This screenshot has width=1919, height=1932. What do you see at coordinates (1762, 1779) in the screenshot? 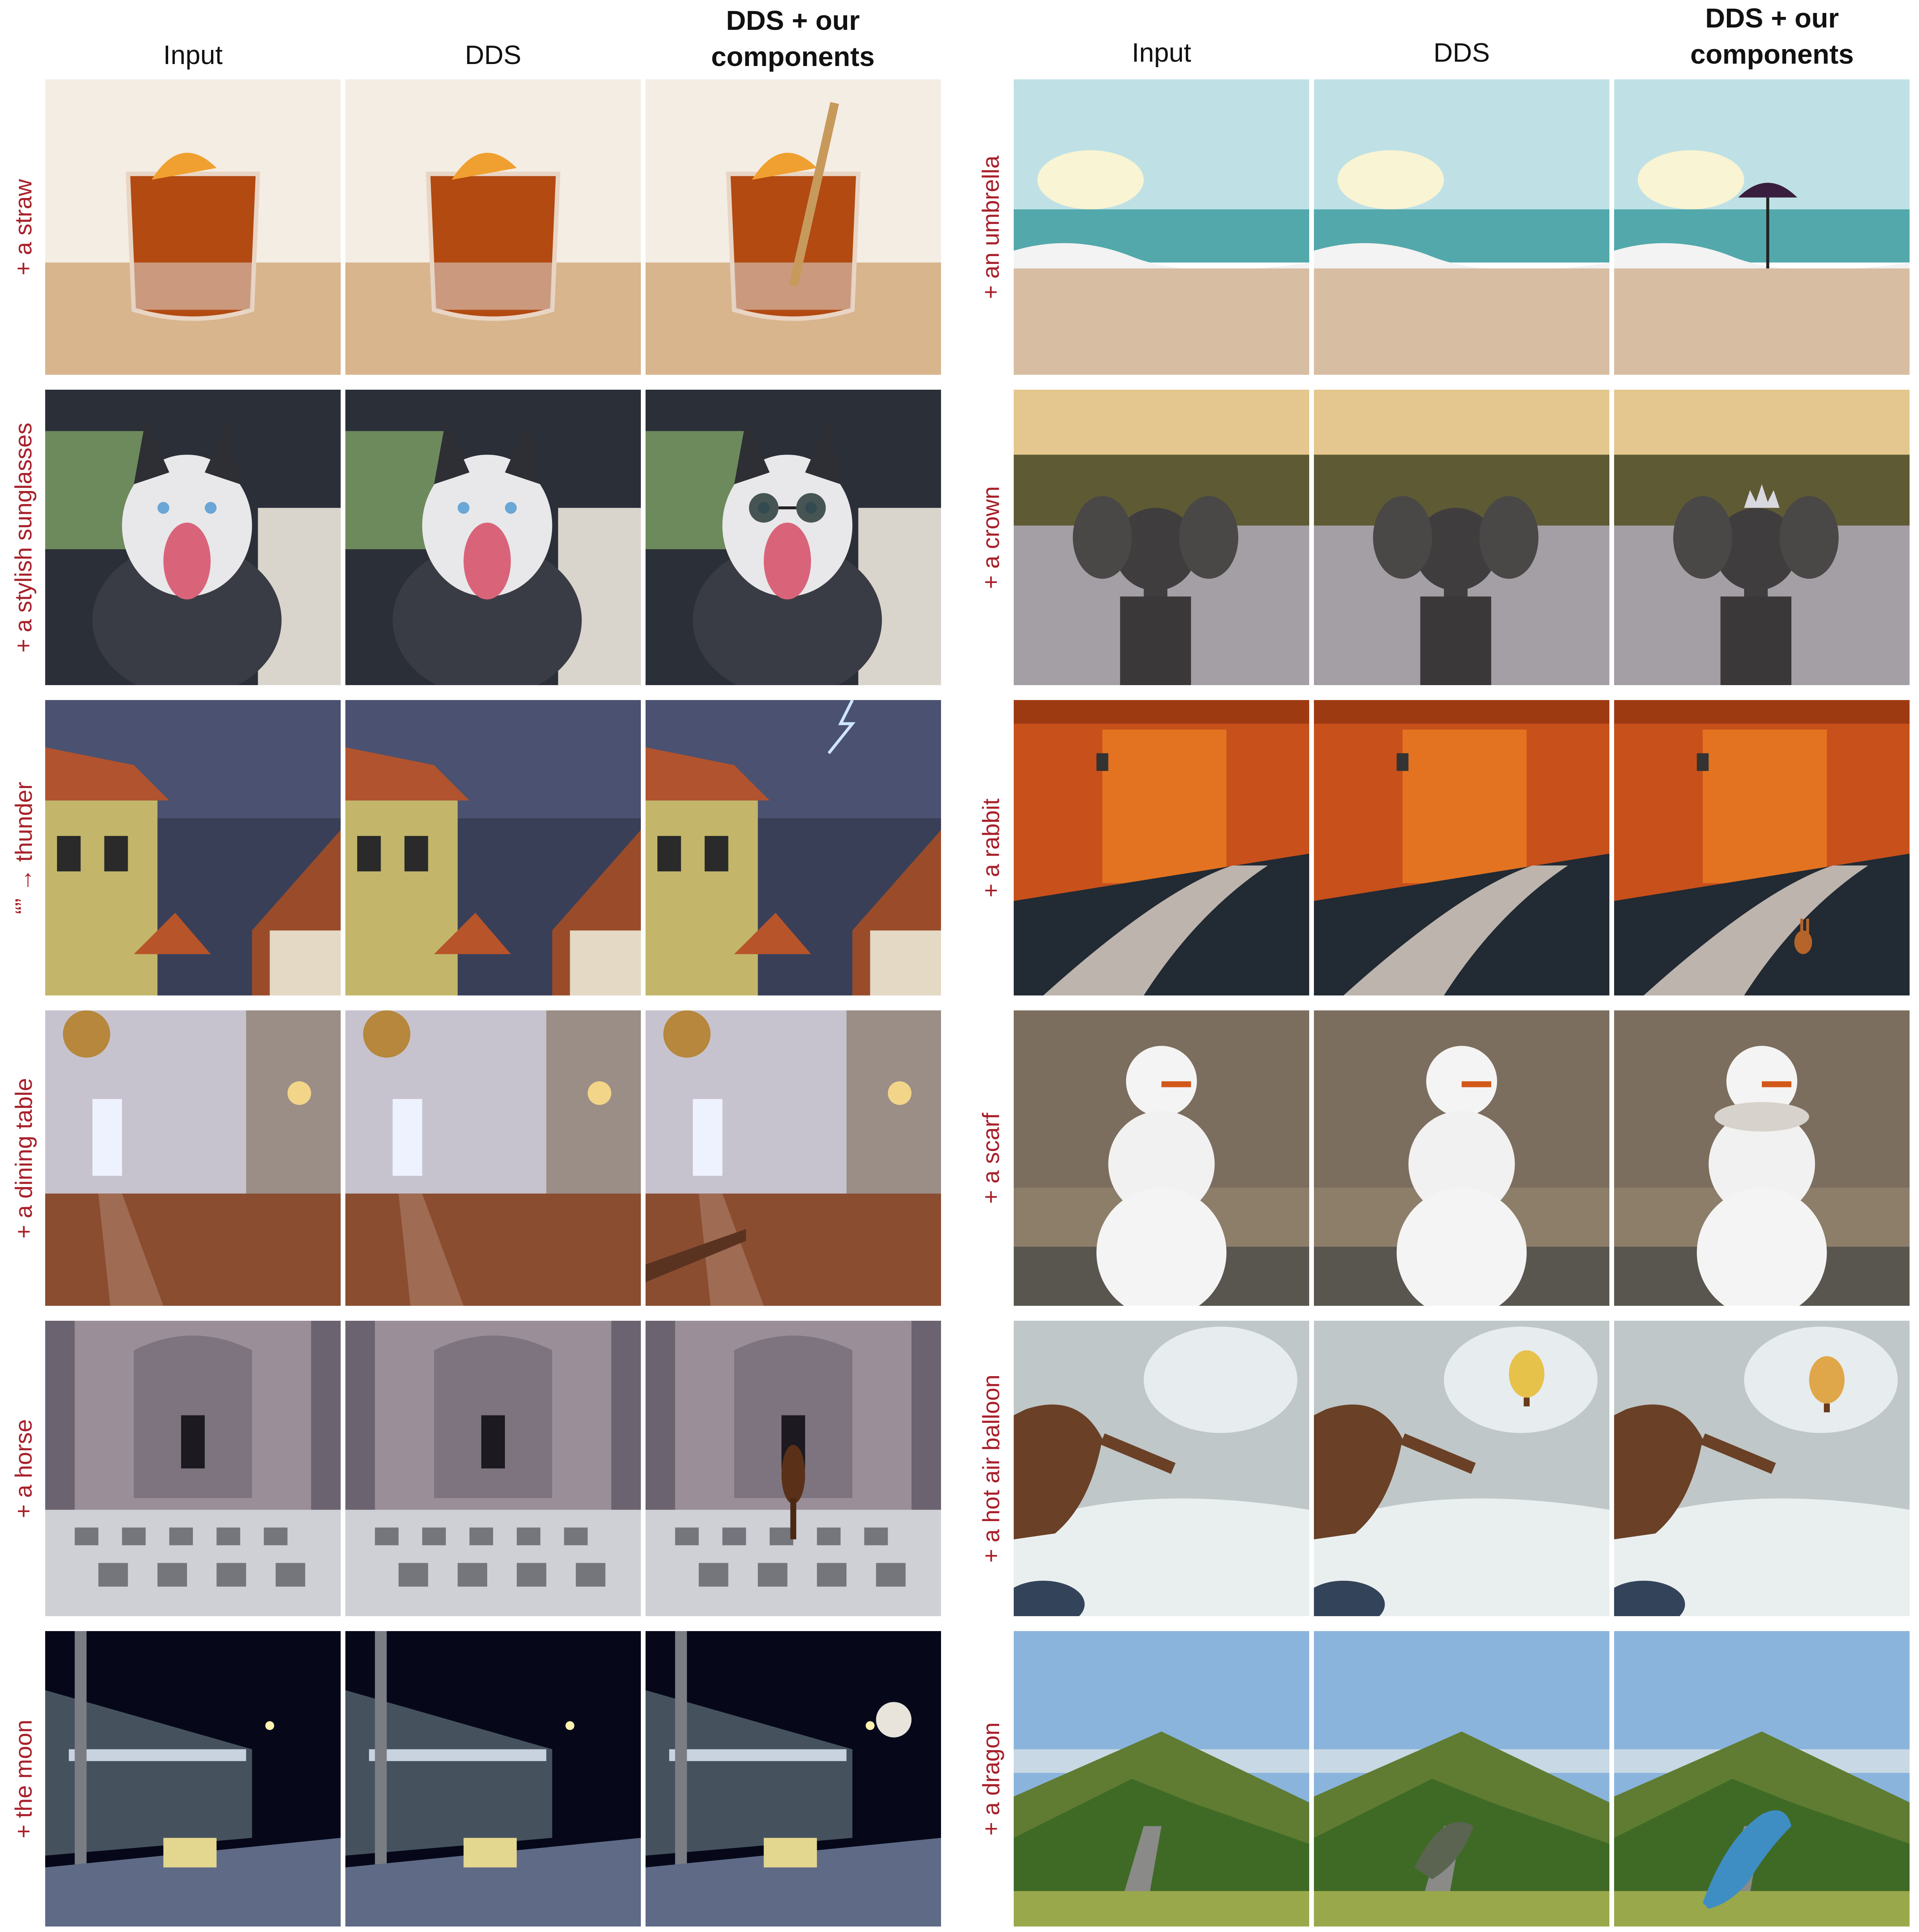
I see `image-dragon-ours` at bounding box center [1762, 1779].